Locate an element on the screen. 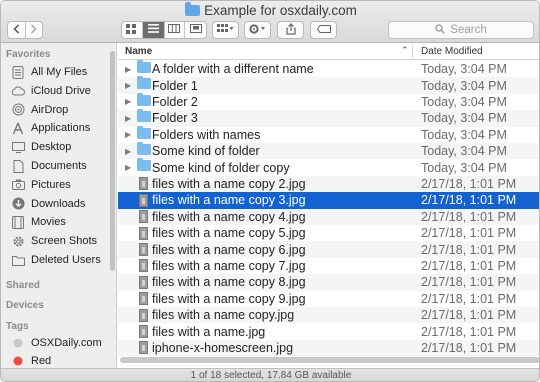 Image resolution: width=540 pixels, height=382 pixels. sidebar-item-deleted-users: Deleted Users is located at coordinates (63, 260).